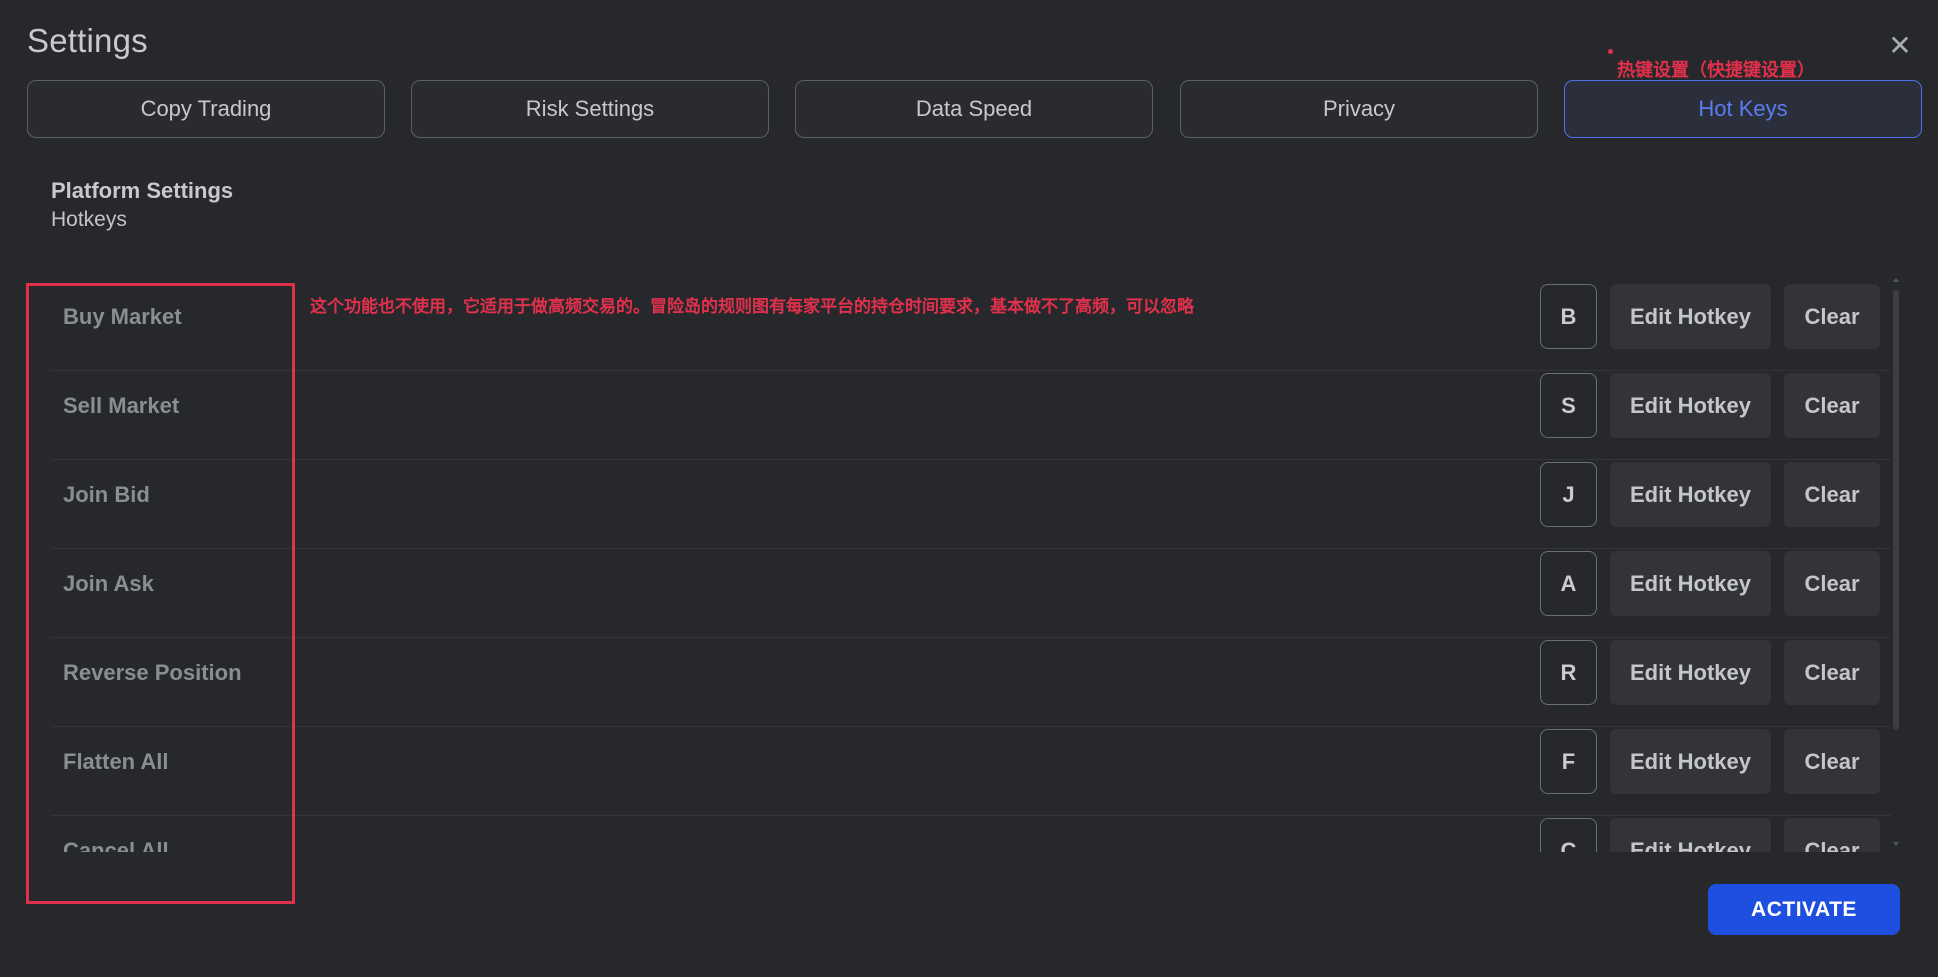 This screenshot has width=1938, height=977. Describe the element at coordinates (1896, 280) in the screenshot. I see `scroll-up-arrow-icon` at that location.